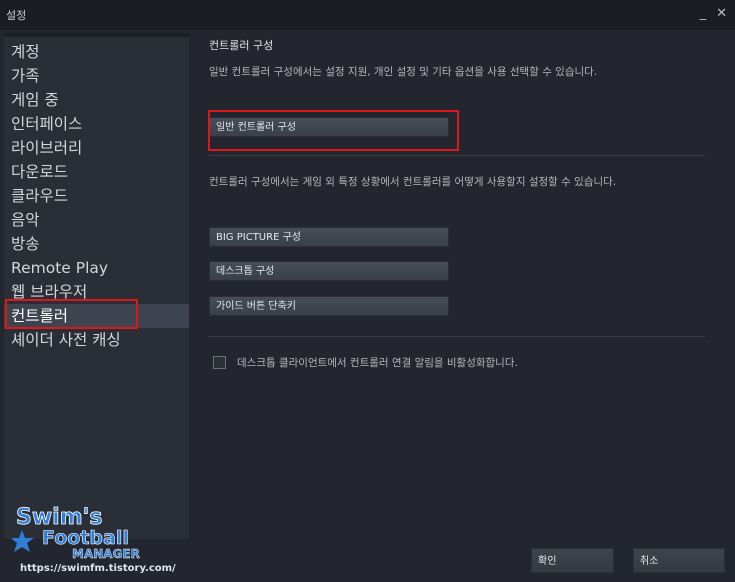 This screenshot has height=582, width=735. I want to click on watermark-line3: MANAGER, so click(106, 554).